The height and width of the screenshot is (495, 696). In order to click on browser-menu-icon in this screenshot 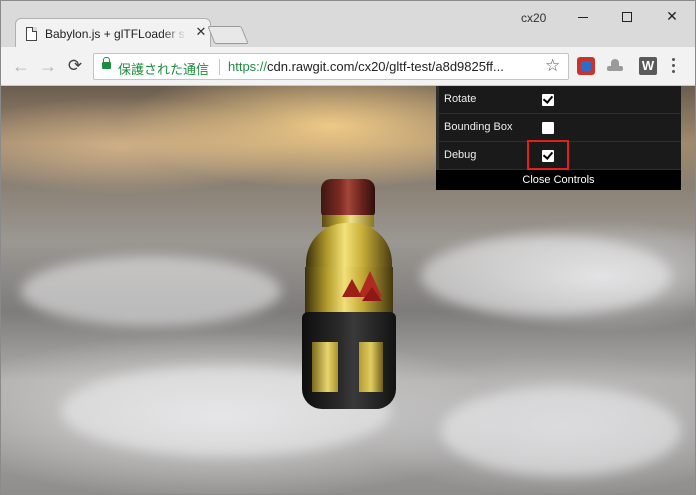, I will do `click(674, 66)`.